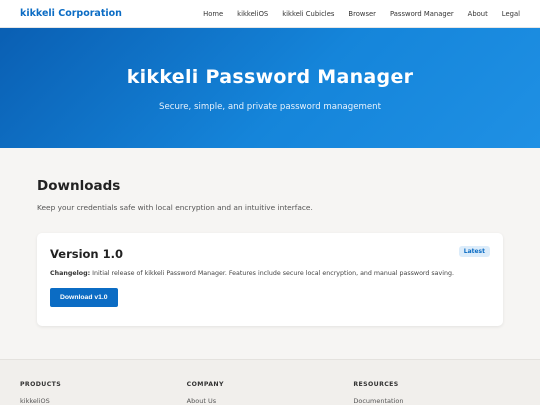 The image size is (540, 405). Describe the element at coordinates (270, 401) in the screenshot. I see `footer-link: About Us` at that location.